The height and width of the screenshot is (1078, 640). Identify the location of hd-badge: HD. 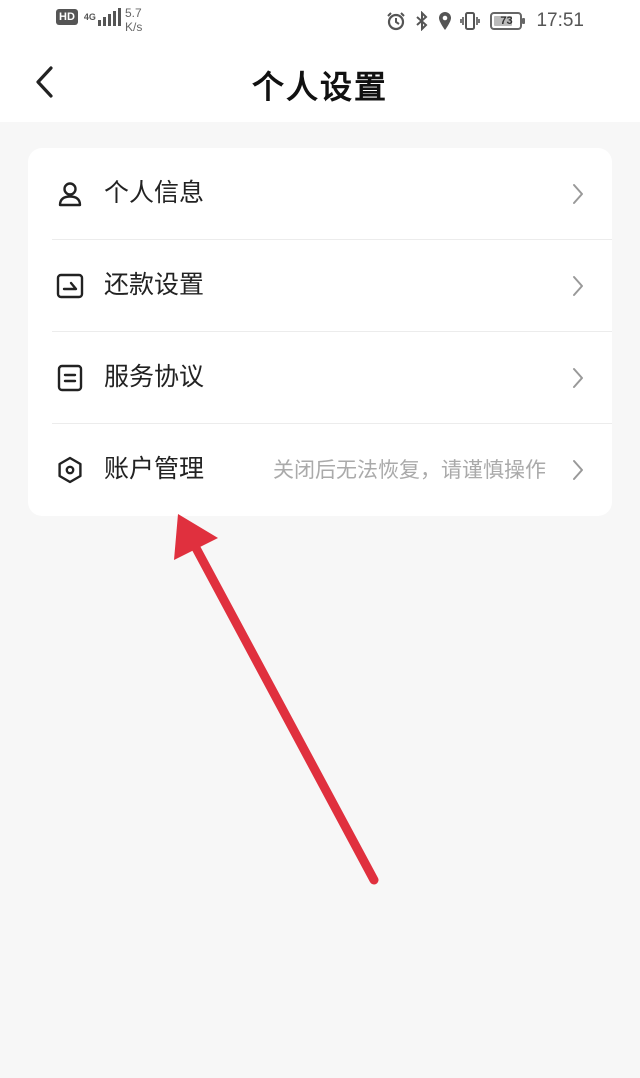
(67, 17).